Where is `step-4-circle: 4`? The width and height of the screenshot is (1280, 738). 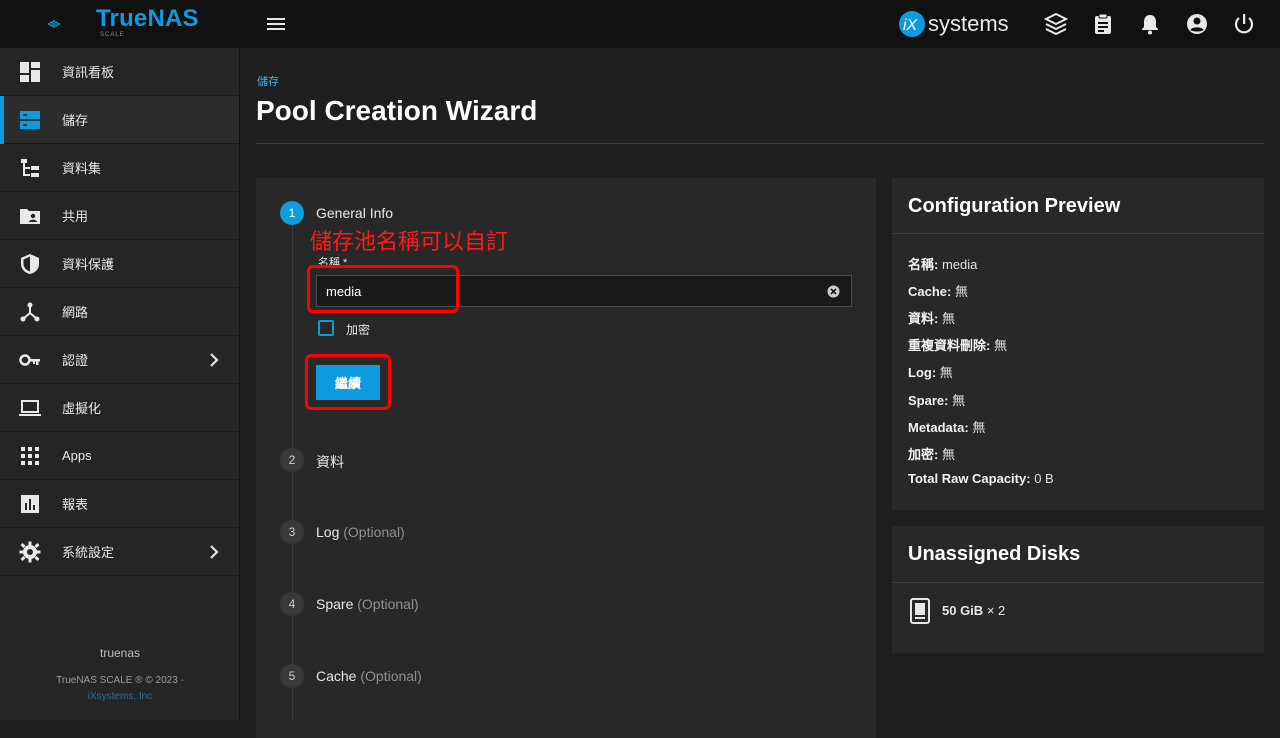
step-4-circle: 4 is located at coordinates (292, 604).